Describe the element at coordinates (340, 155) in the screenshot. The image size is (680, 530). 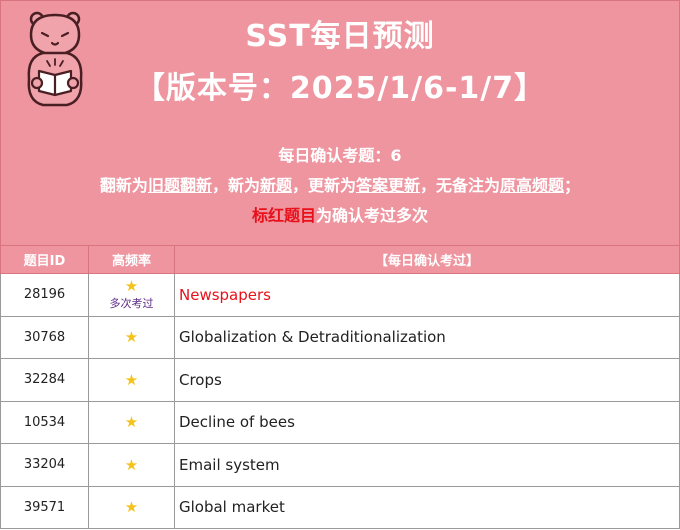
I see `confirm-count-label: 每日确认考题：6` at that location.